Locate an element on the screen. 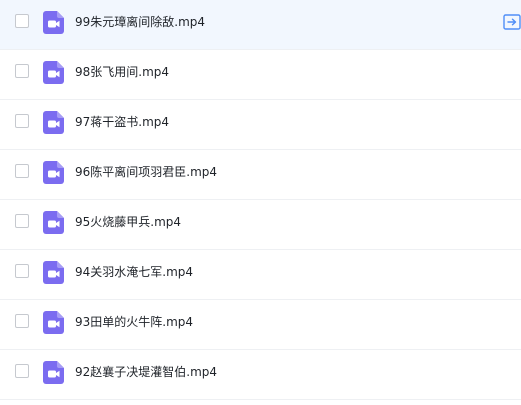 The image size is (521, 405). file-name: 94关羽水淹七军.mp4 is located at coordinates (134, 272).